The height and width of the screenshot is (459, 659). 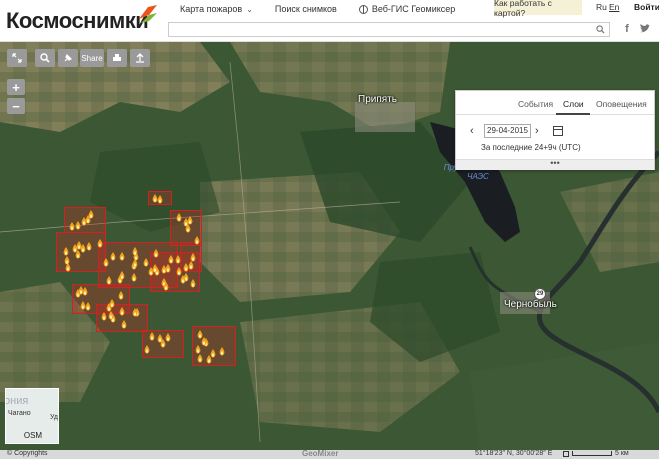 I want to click on road-shield: 29, so click(x=540, y=294).